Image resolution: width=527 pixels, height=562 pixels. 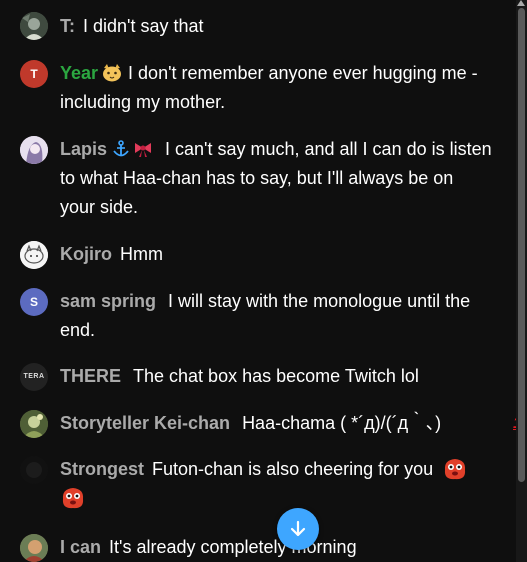 I want to click on message-content: It's already completely morning, so click(x=233, y=547).